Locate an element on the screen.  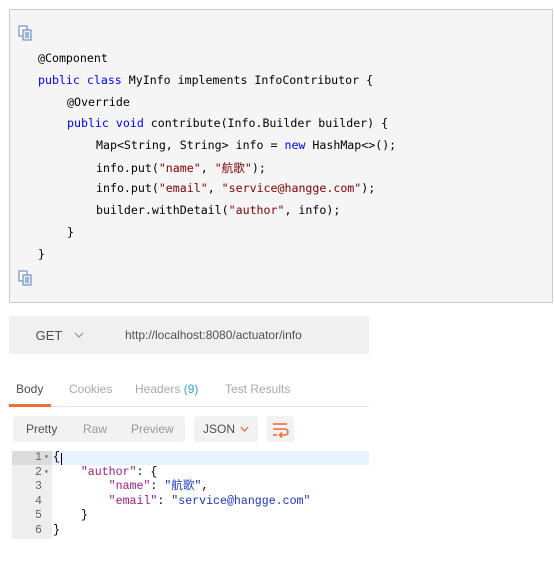
code-token: "name" is located at coordinates (179, 168).